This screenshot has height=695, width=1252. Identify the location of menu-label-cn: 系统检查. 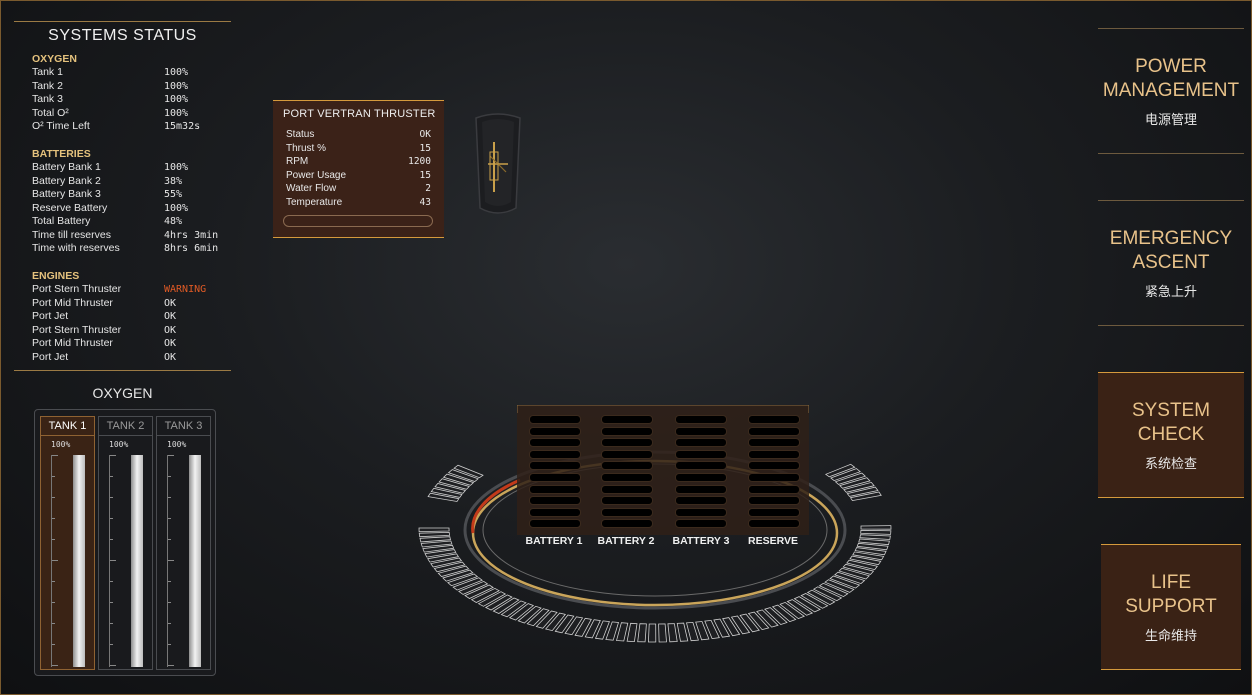
(1170, 464).